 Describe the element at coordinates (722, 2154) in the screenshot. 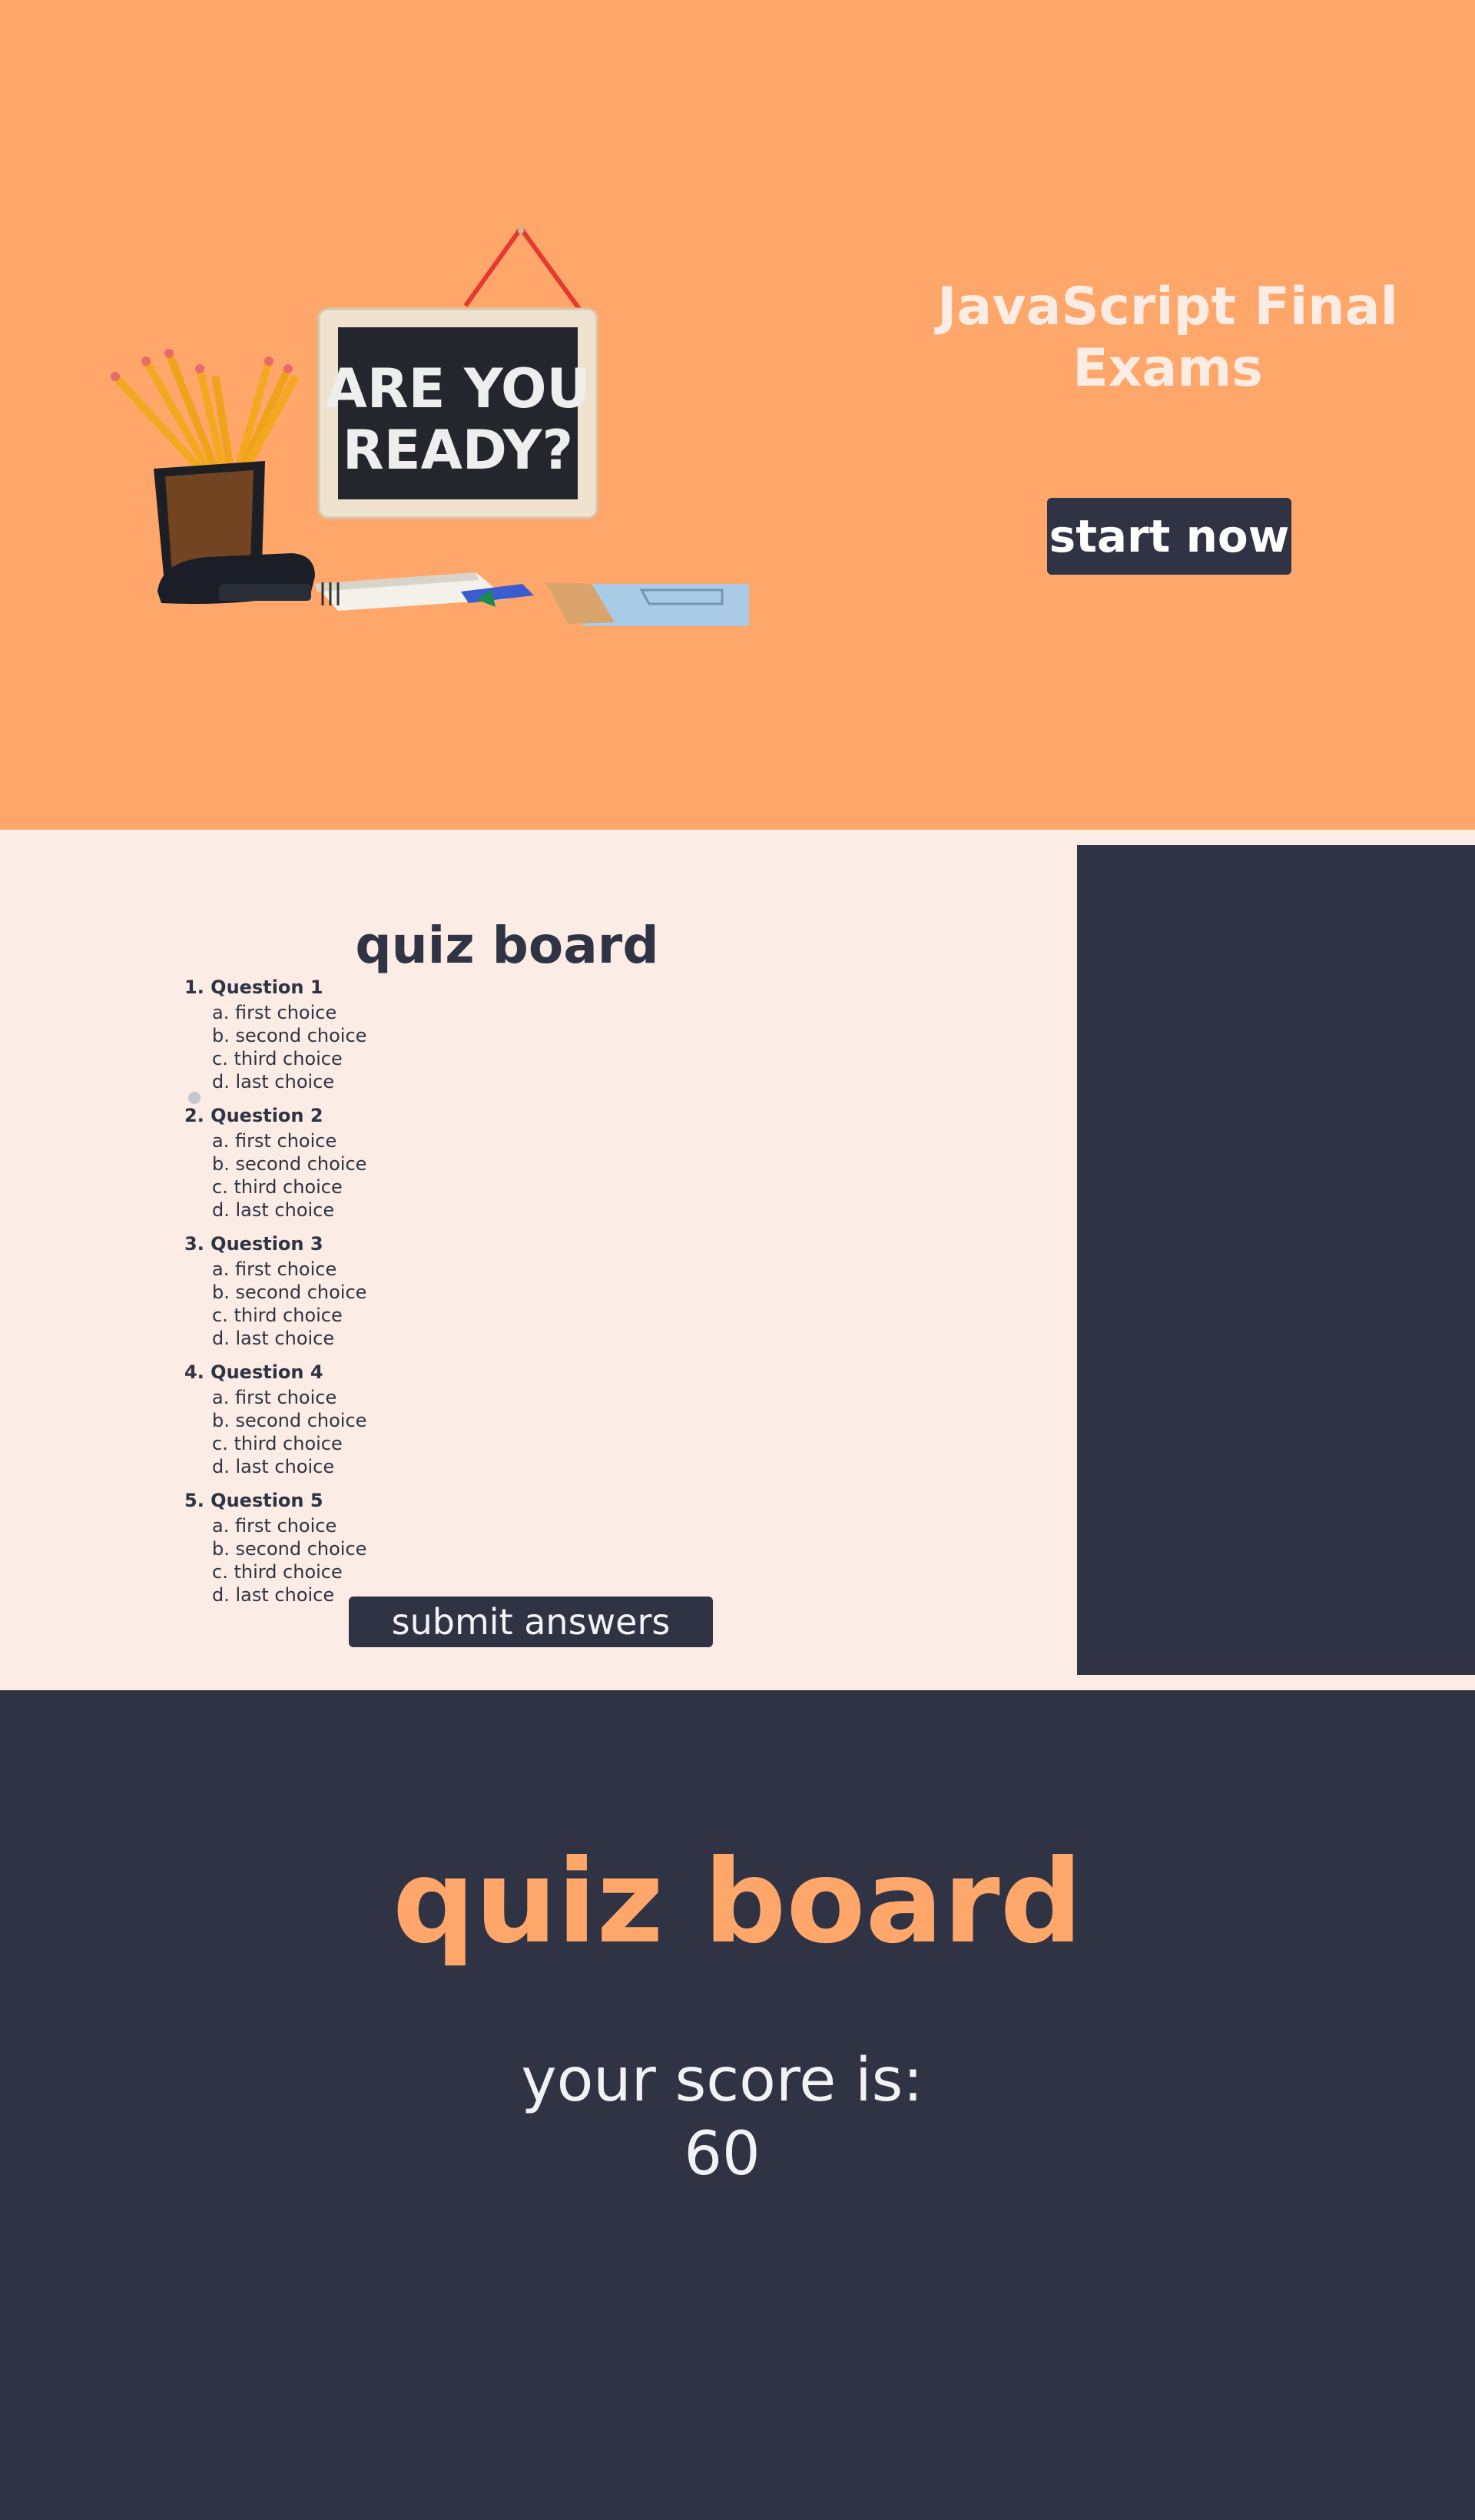

I see `score-value: 60` at that location.